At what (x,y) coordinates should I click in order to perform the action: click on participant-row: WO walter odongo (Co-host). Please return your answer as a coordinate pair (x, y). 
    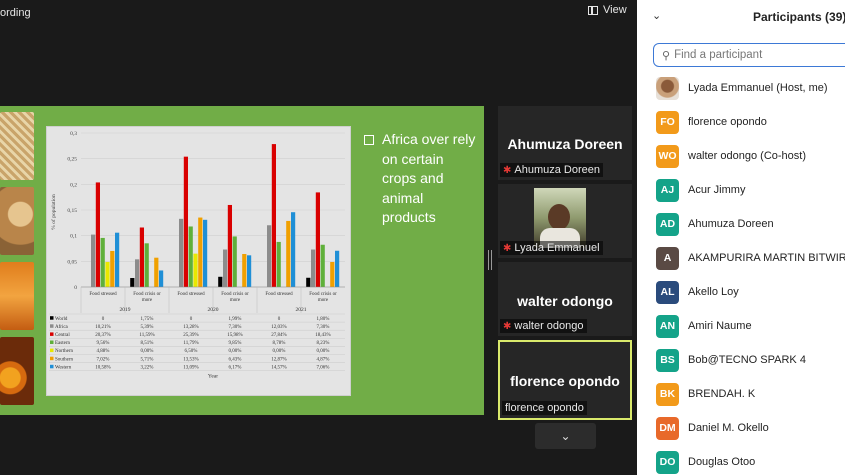
    Looking at the image, I should click on (741, 156).